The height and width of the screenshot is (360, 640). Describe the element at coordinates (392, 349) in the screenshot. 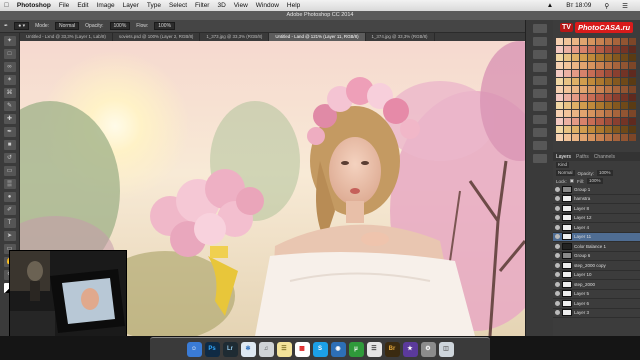

I see `bridge-icon: Br` at that location.